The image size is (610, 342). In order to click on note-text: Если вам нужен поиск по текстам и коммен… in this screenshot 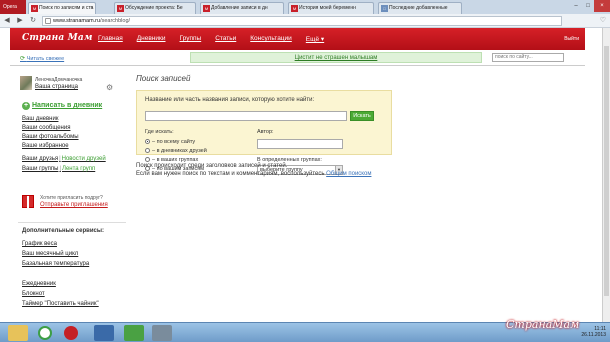, I will do `click(230, 174)`.